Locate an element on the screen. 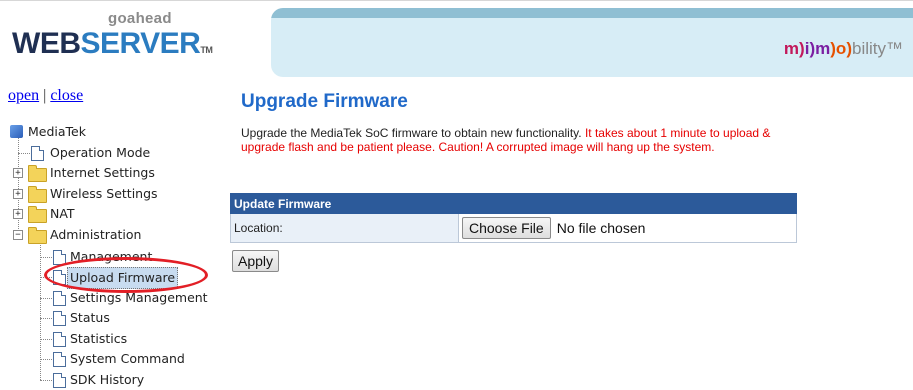 The height and width of the screenshot is (390, 913). mimobility-logo: m)i)m)o)bility™ is located at coordinates (843, 49).